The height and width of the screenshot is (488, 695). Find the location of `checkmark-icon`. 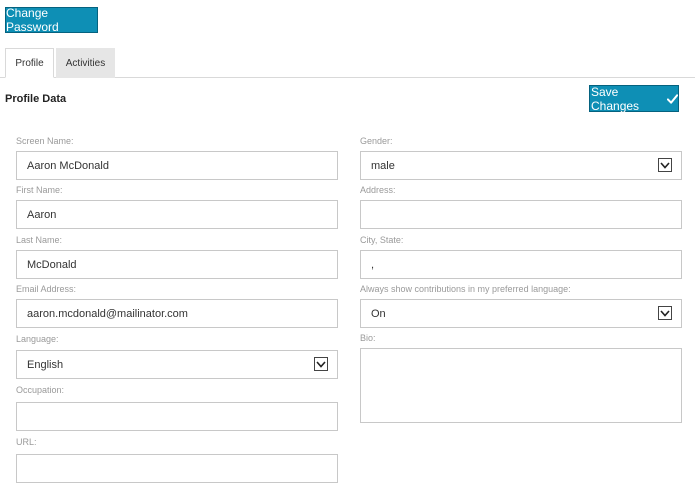

checkmark-icon is located at coordinates (672, 98).